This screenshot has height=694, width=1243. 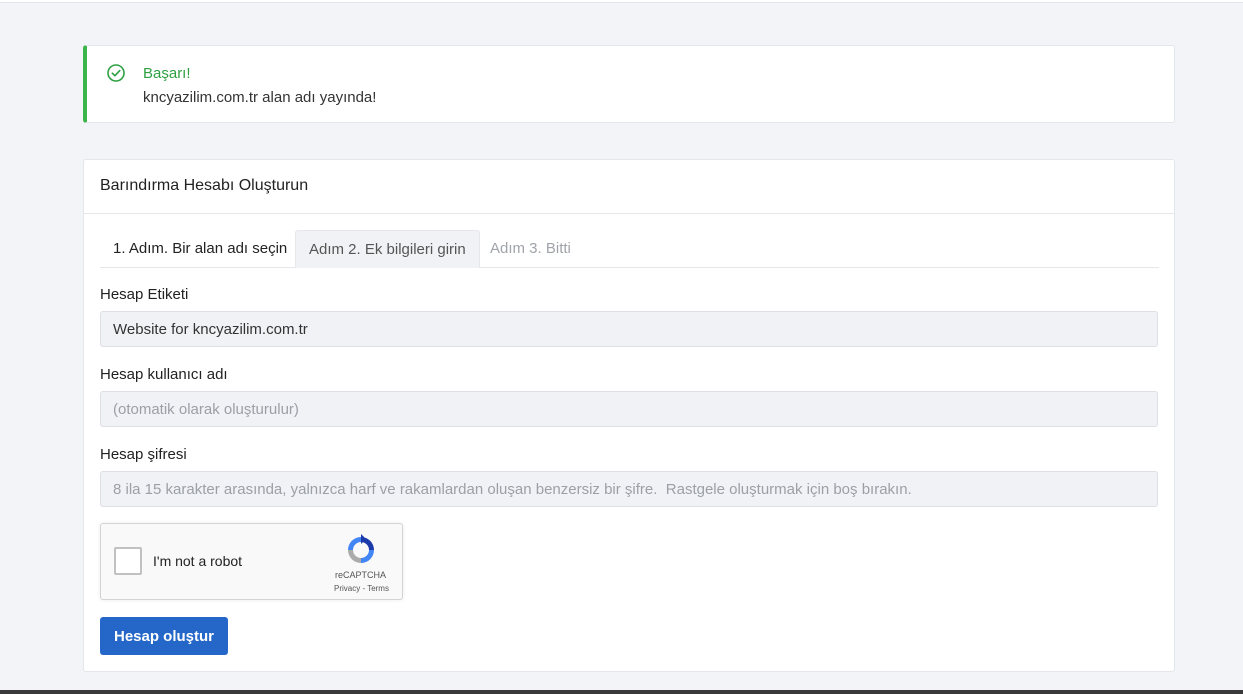 What do you see at coordinates (164, 636) in the screenshot?
I see `create-account-button: Hesap oluştur` at bounding box center [164, 636].